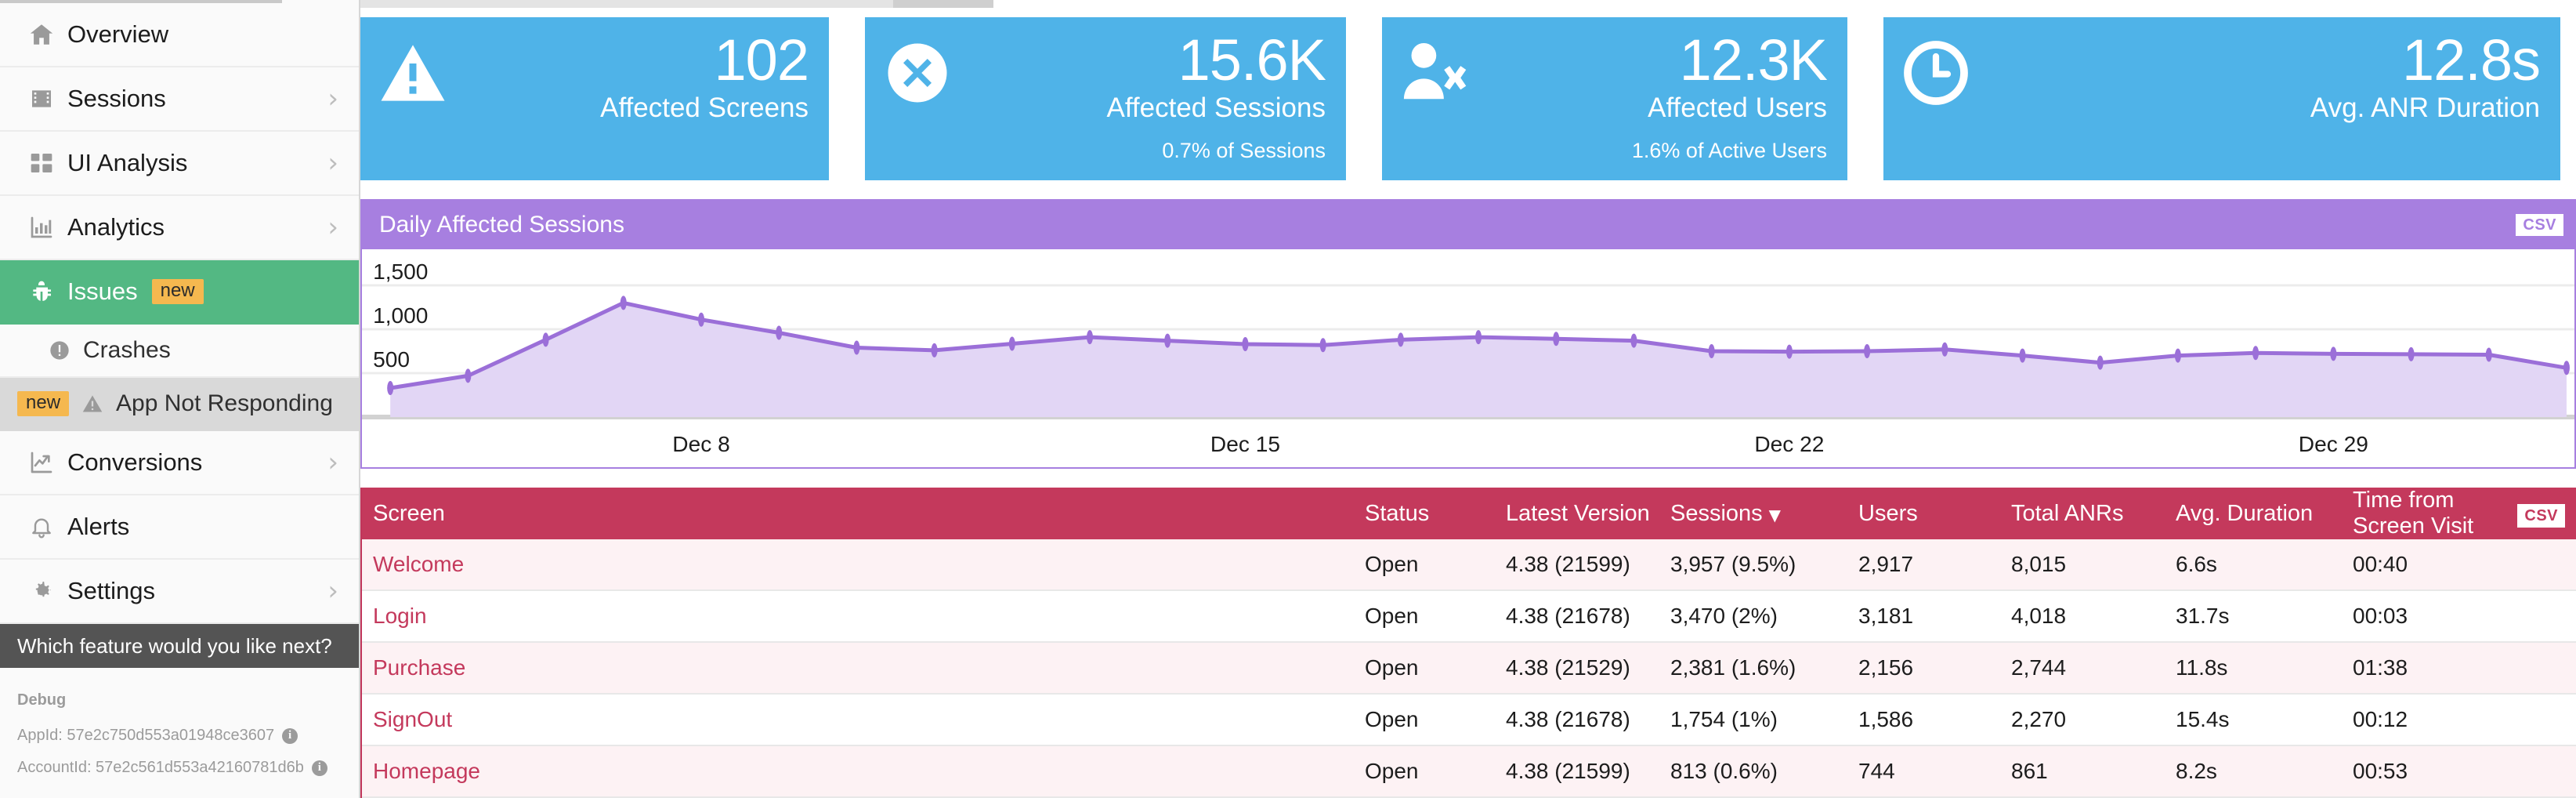 Image resolution: width=2576 pixels, height=798 pixels. Describe the element at coordinates (1935, 514) in the screenshot. I see `column-header-users: Users` at that location.